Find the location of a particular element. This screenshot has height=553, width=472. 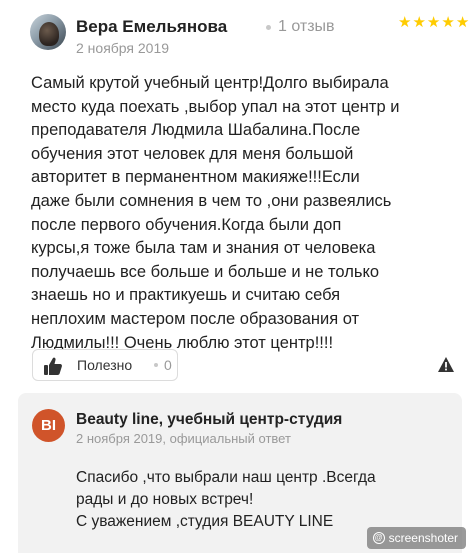

helpful-button: Полезно 0 is located at coordinates (105, 365).